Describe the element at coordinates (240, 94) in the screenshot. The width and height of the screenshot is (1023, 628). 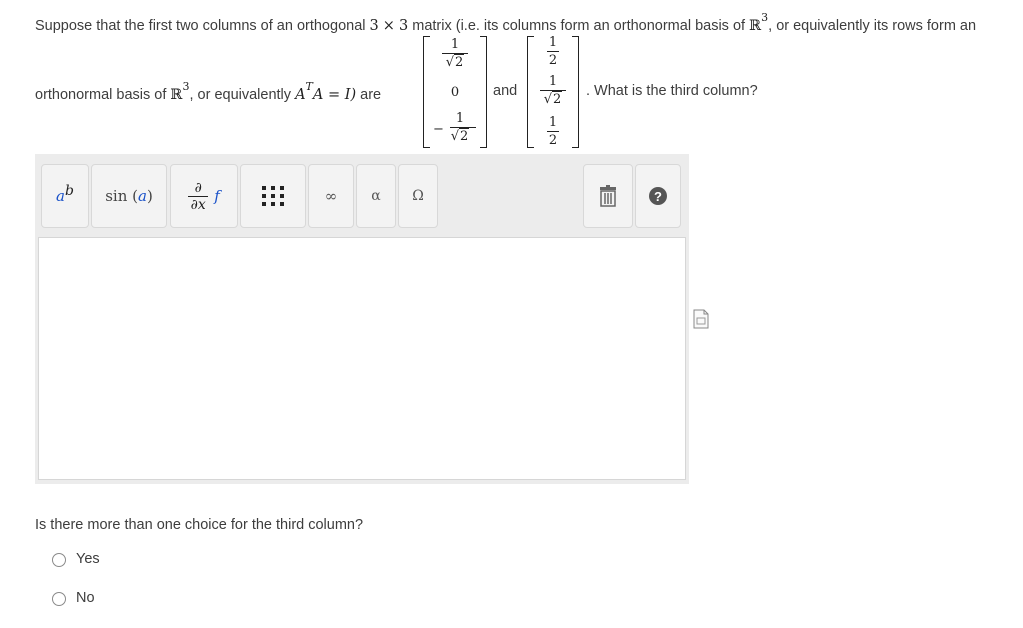
I see `question-text: , or equivalently` at that location.